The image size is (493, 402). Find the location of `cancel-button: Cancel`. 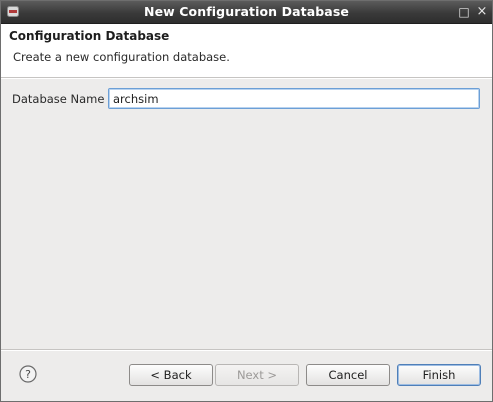

cancel-button: Cancel is located at coordinates (348, 375).